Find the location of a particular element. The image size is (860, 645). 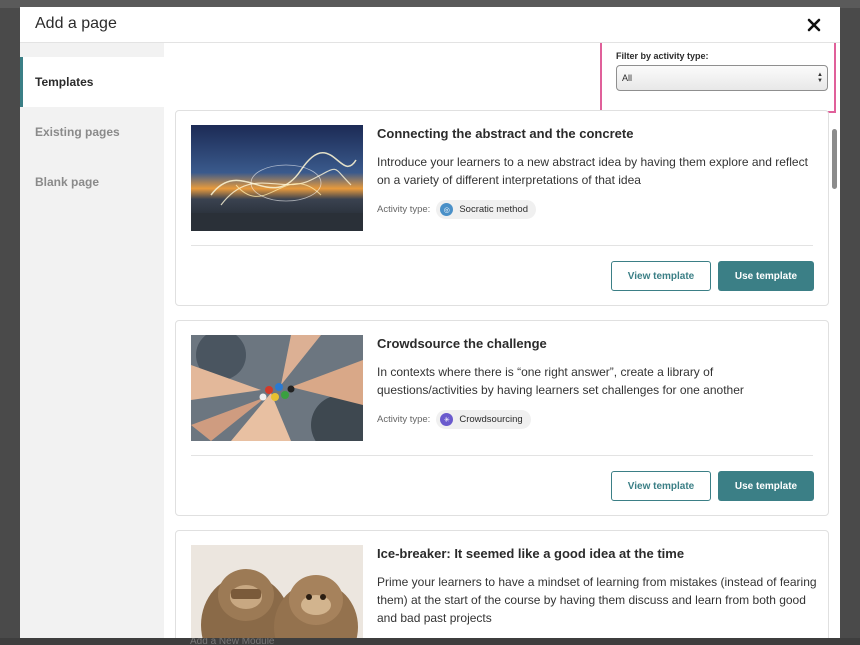

activity-type-name: Crowdsourcing is located at coordinates (491, 419).